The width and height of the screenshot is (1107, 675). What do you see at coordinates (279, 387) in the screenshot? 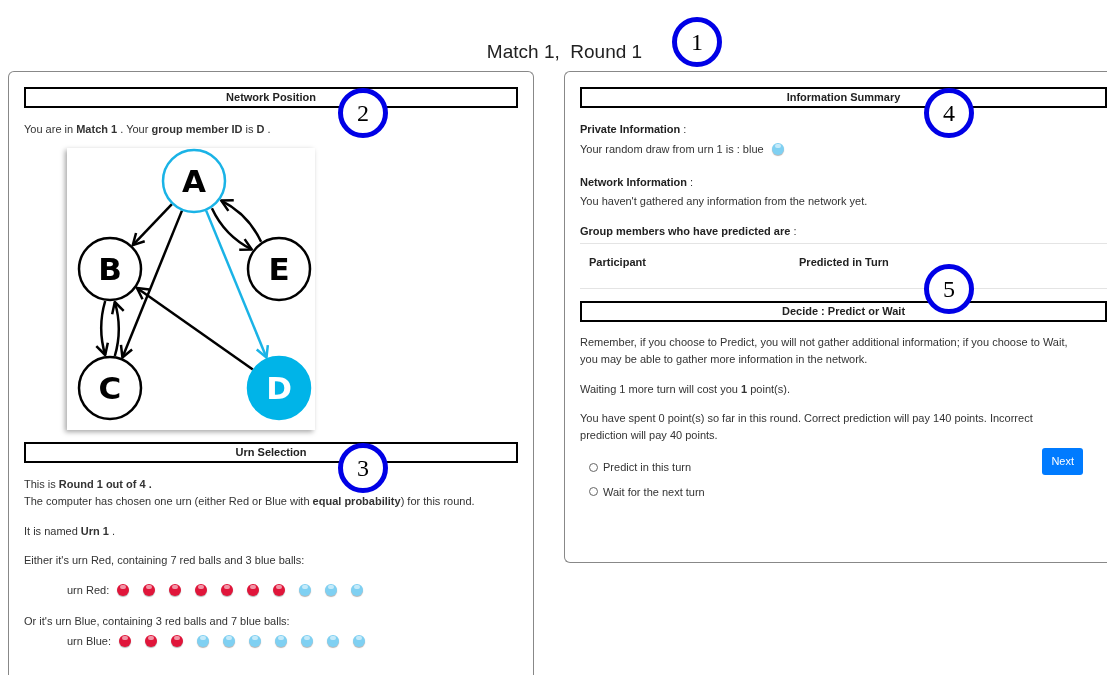
I see `graph-node: D` at bounding box center [279, 387].